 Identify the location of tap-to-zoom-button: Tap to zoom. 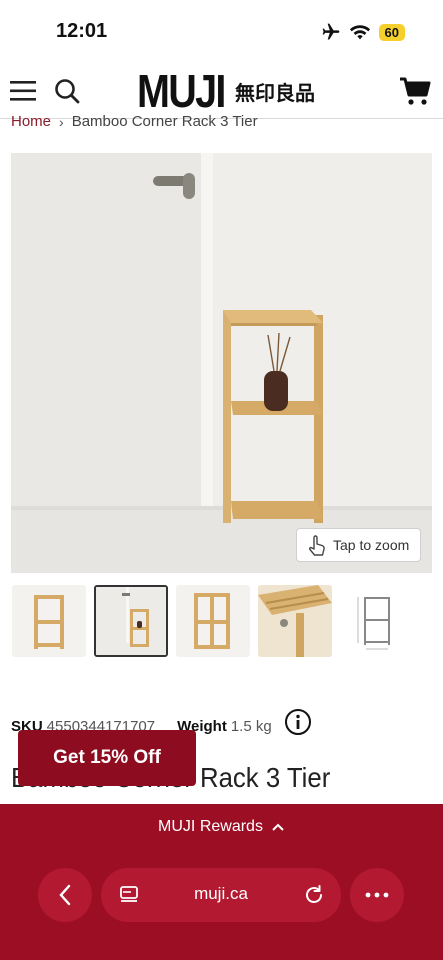
(358, 545).